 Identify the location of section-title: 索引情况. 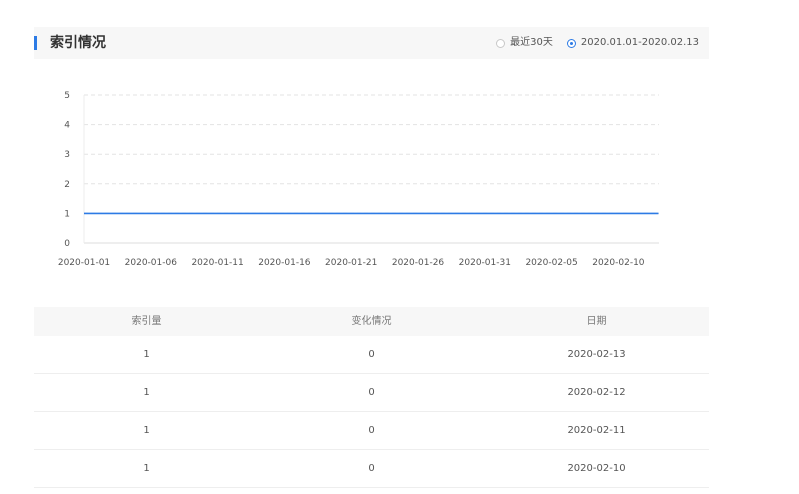
(78, 43).